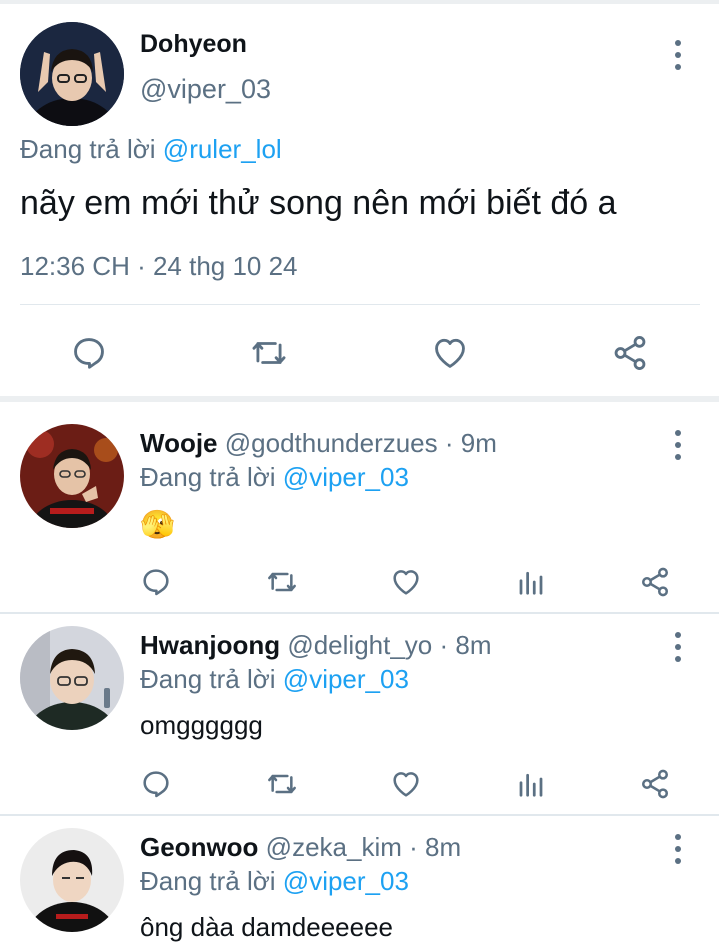 This screenshot has width=719, height=952. I want to click on author-handle: @viper_03, so click(205, 89).